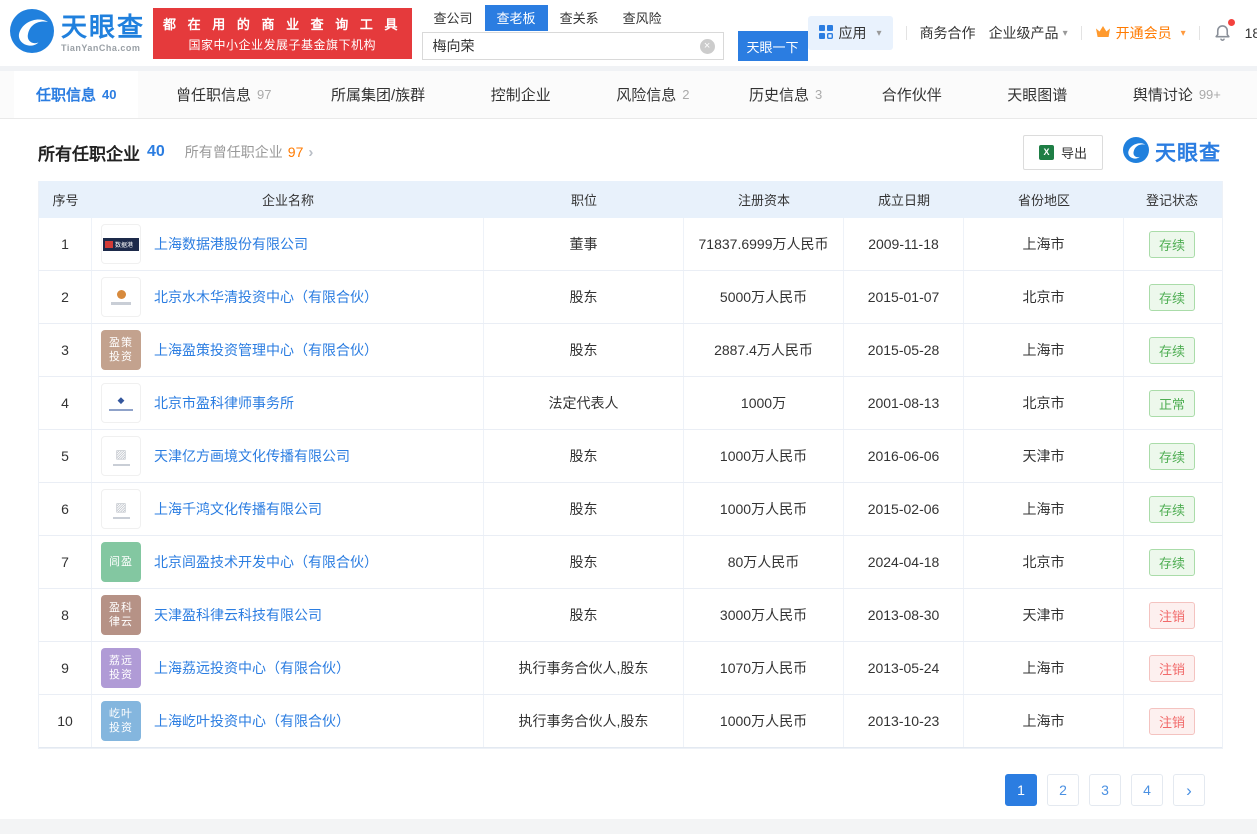  What do you see at coordinates (1044, 456) in the screenshot?
I see `province-cell: 天津市` at bounding box center [1044, 456].